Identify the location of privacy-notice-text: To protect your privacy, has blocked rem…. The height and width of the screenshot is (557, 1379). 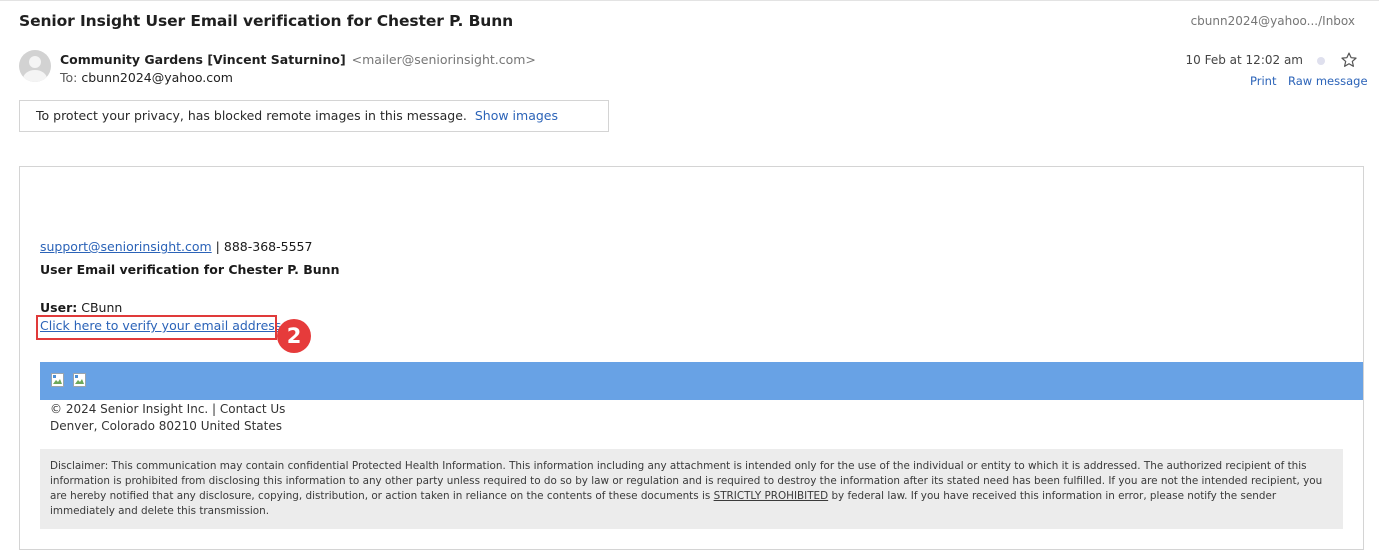
(251, 115).